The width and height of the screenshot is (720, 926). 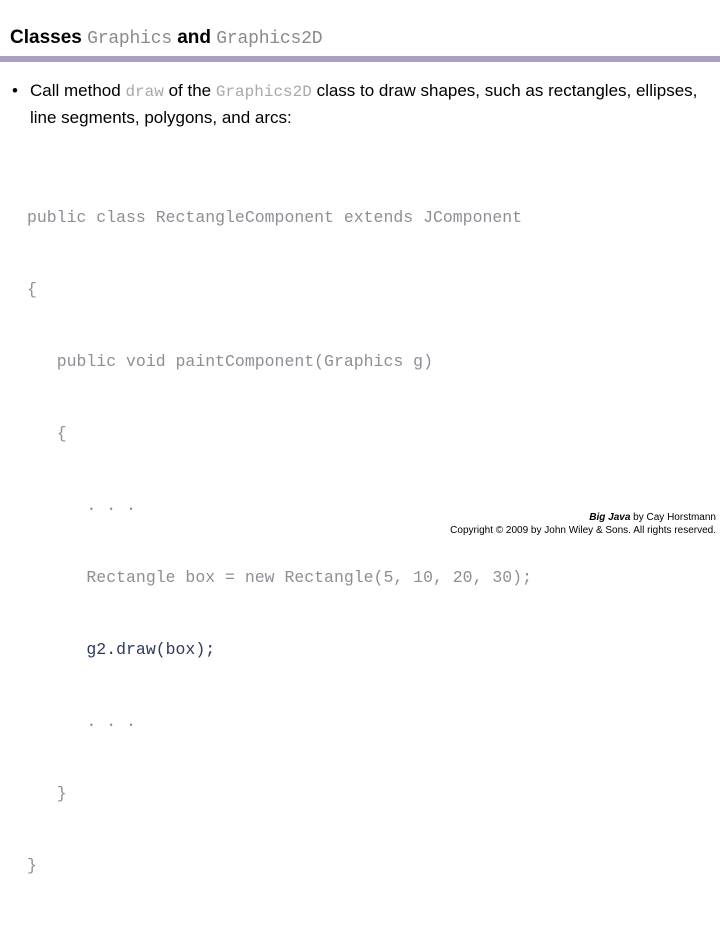 I want to click on bullet-text-a: Call method, so click(x=78, y=90).